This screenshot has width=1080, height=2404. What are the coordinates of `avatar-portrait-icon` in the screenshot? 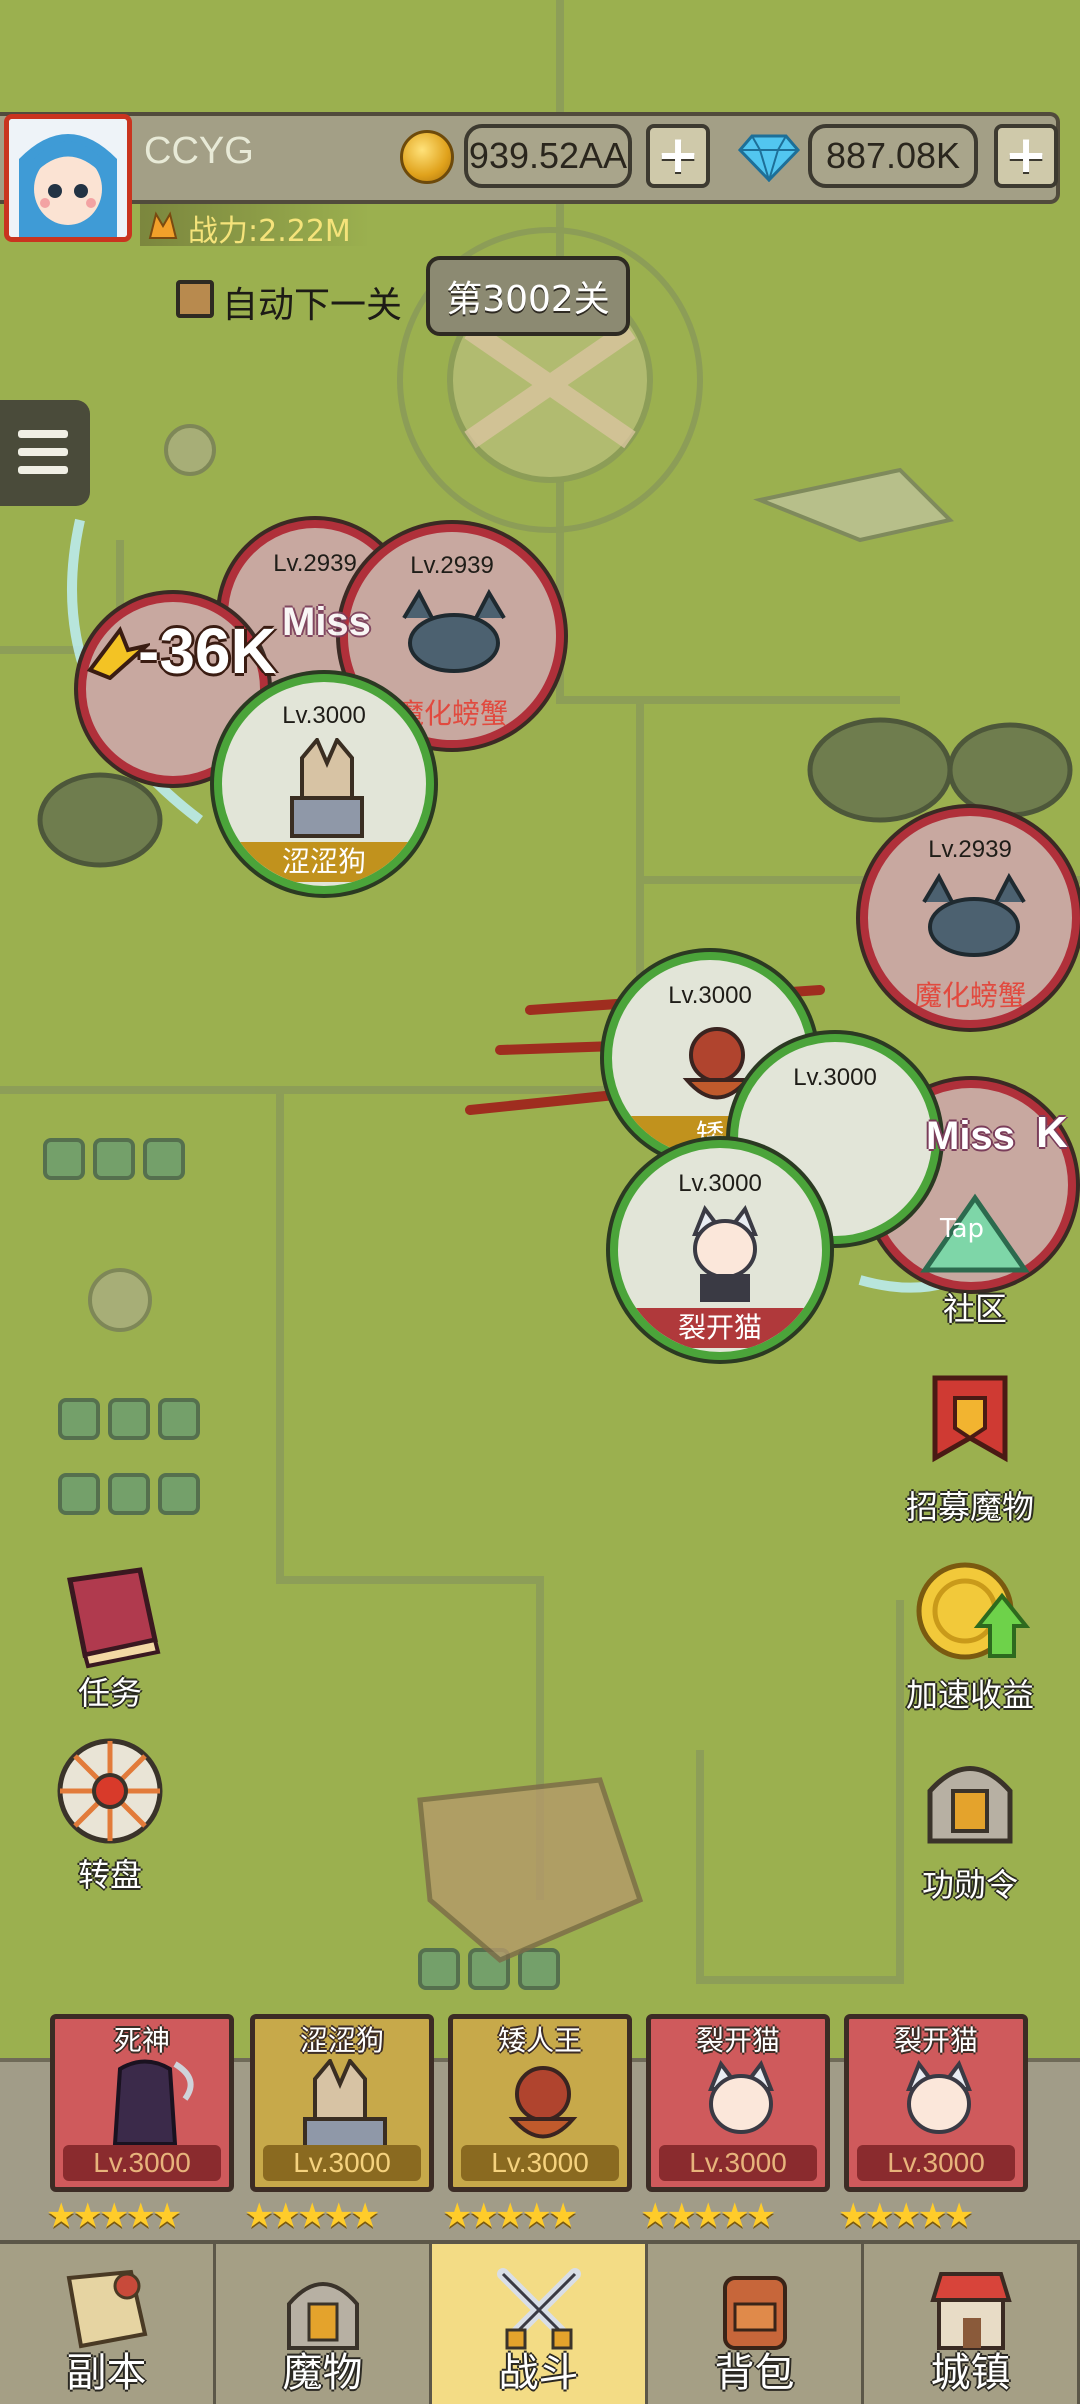 It's located at (68, 178).